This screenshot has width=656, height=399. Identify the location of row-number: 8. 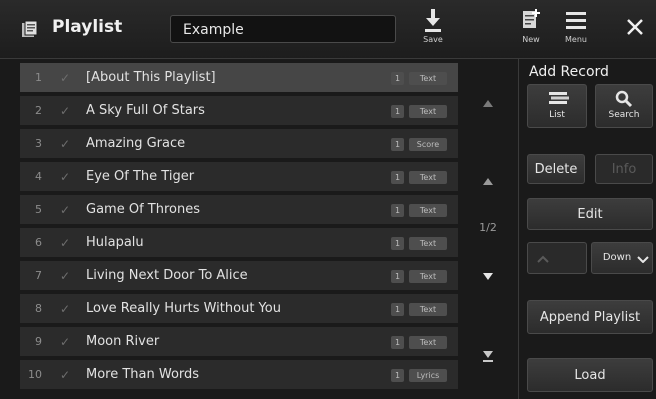
(38, 308).